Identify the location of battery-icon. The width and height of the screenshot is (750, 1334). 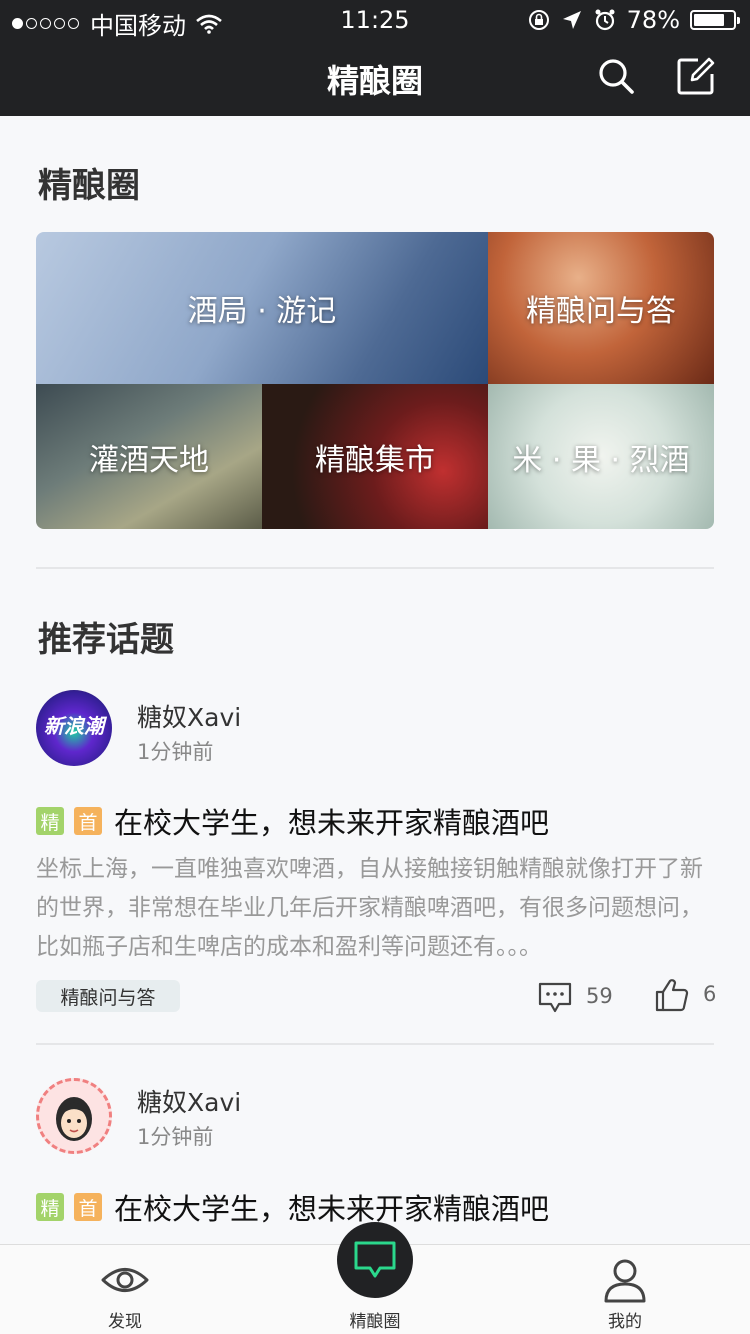
(715, 20).